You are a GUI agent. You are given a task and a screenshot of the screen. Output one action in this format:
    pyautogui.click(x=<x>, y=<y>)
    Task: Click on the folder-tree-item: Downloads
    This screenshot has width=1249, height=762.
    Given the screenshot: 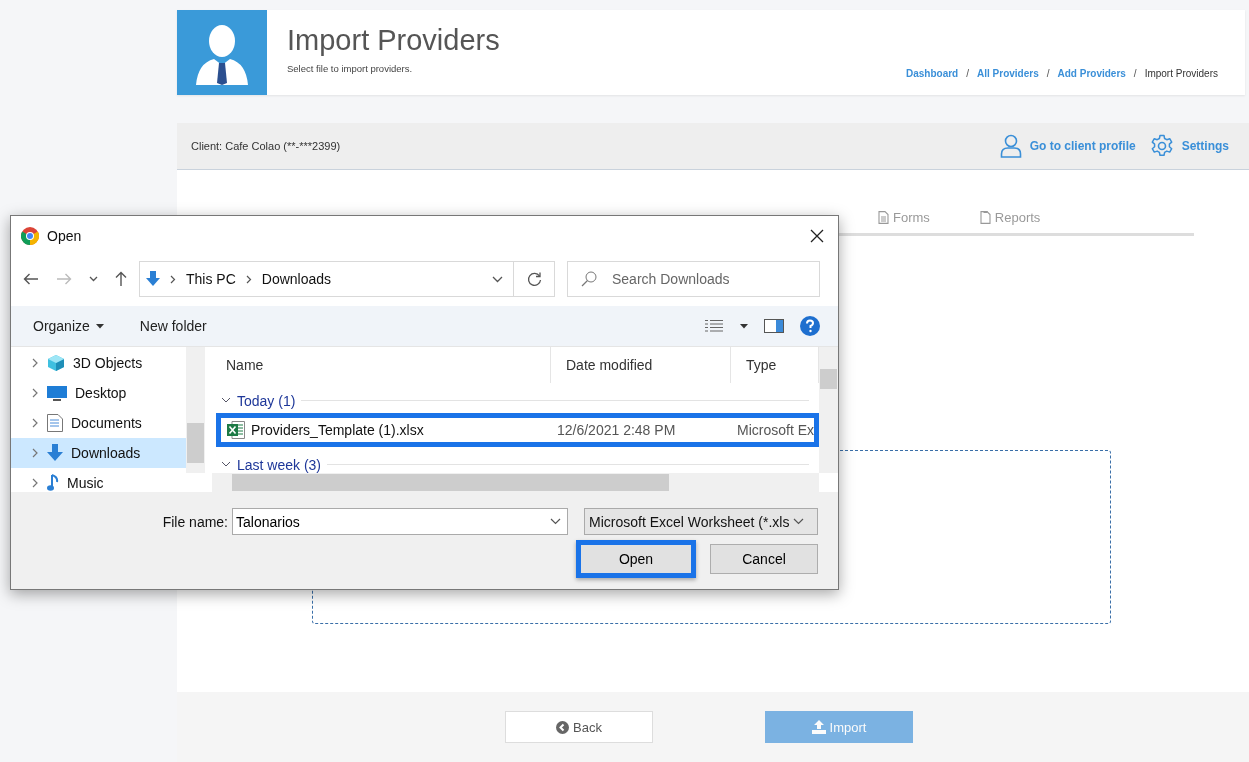 What is the action you would take?
    pyautogui.click(x=98, y=453)
    